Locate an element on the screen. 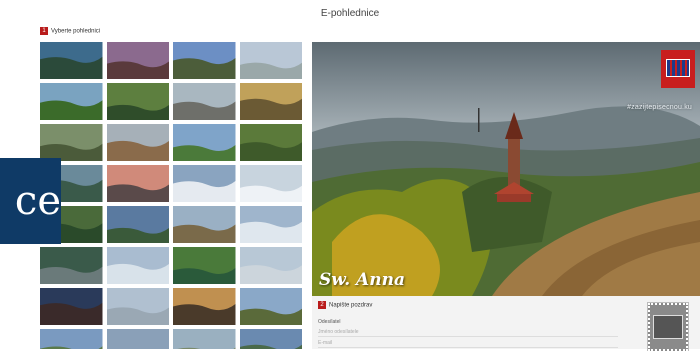  thumb-sunset-hills is located at coordinates (137, 60).